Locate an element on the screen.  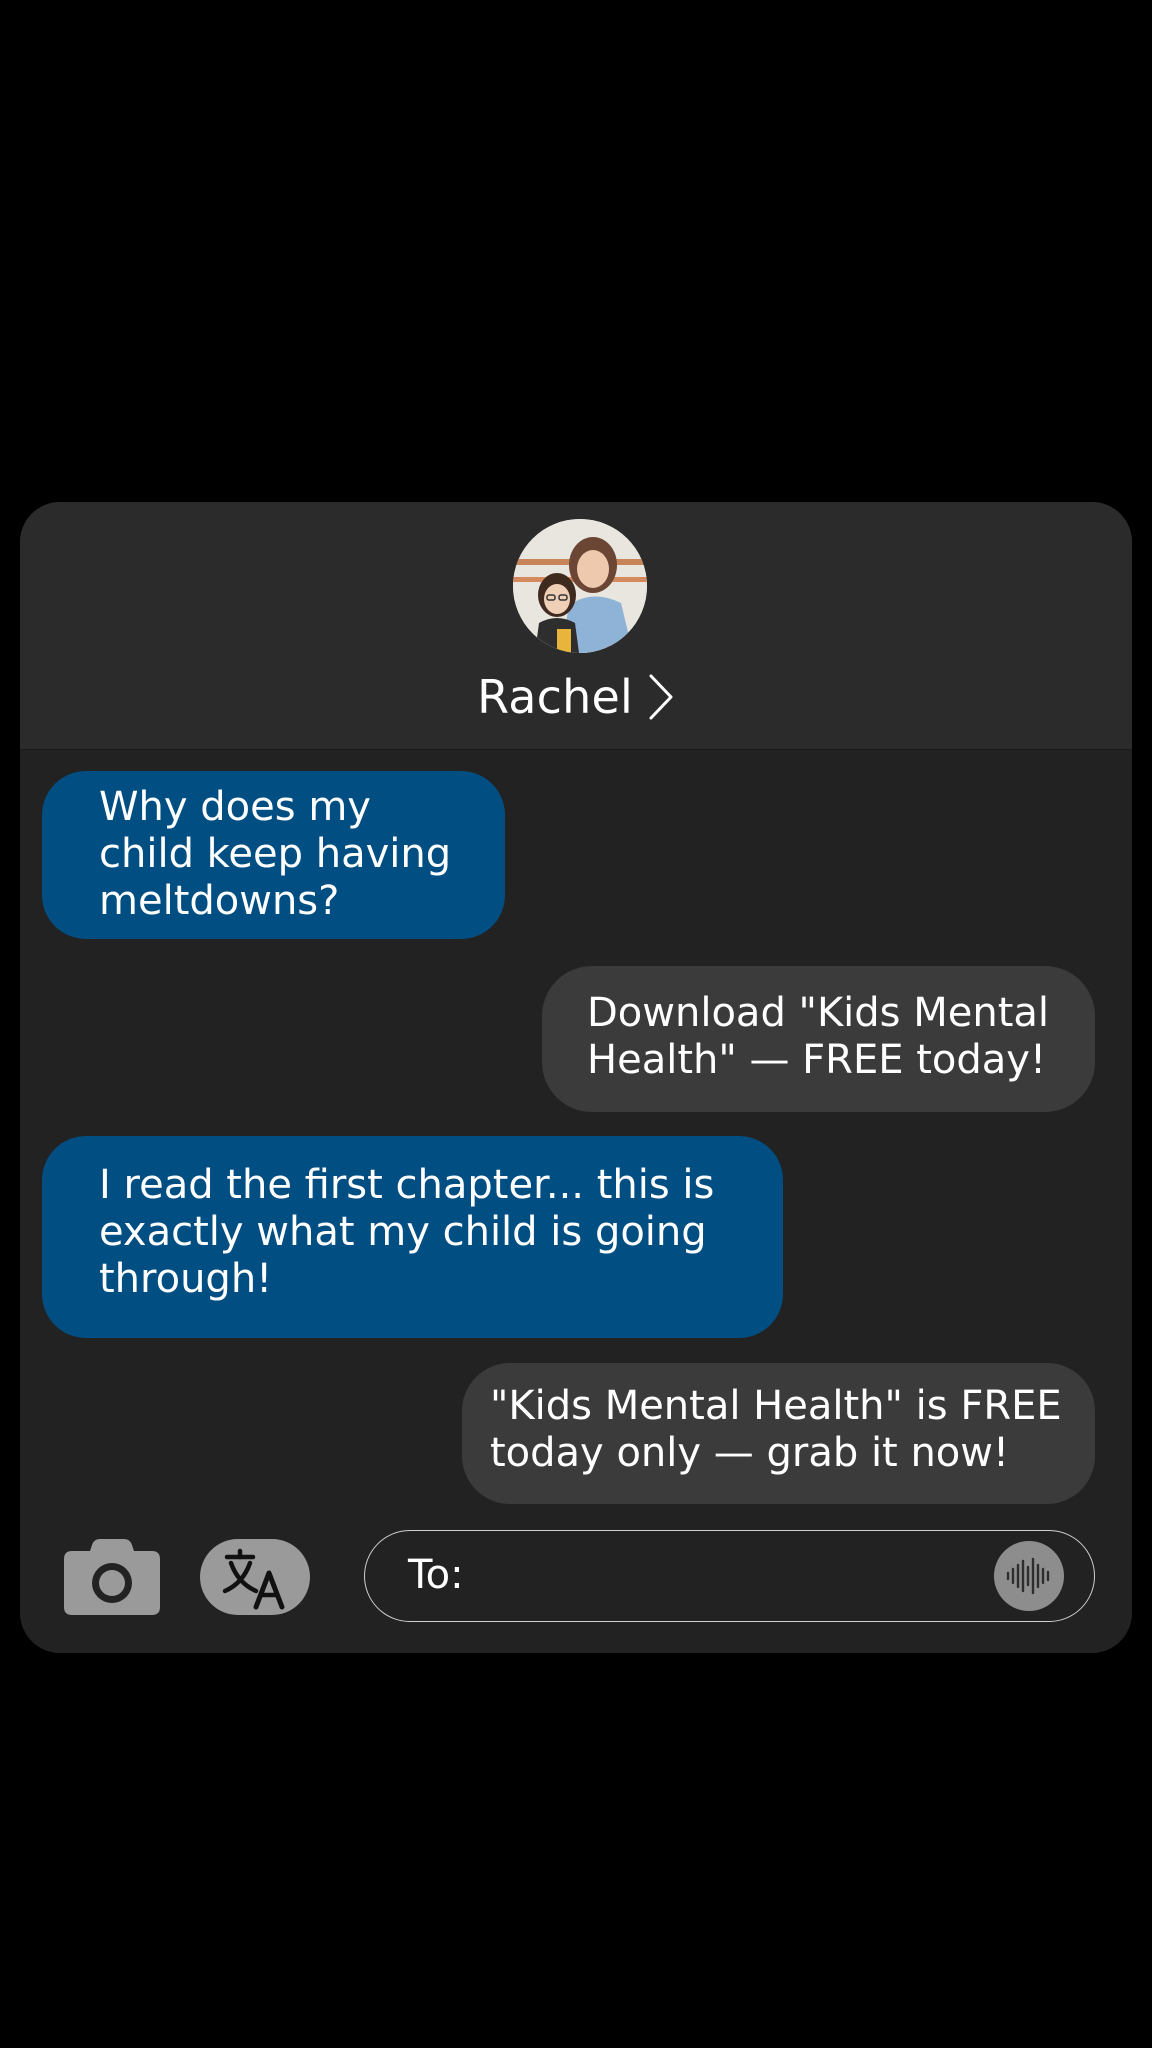
audio-waveform-icon is located at coordinates (1028, 1576).